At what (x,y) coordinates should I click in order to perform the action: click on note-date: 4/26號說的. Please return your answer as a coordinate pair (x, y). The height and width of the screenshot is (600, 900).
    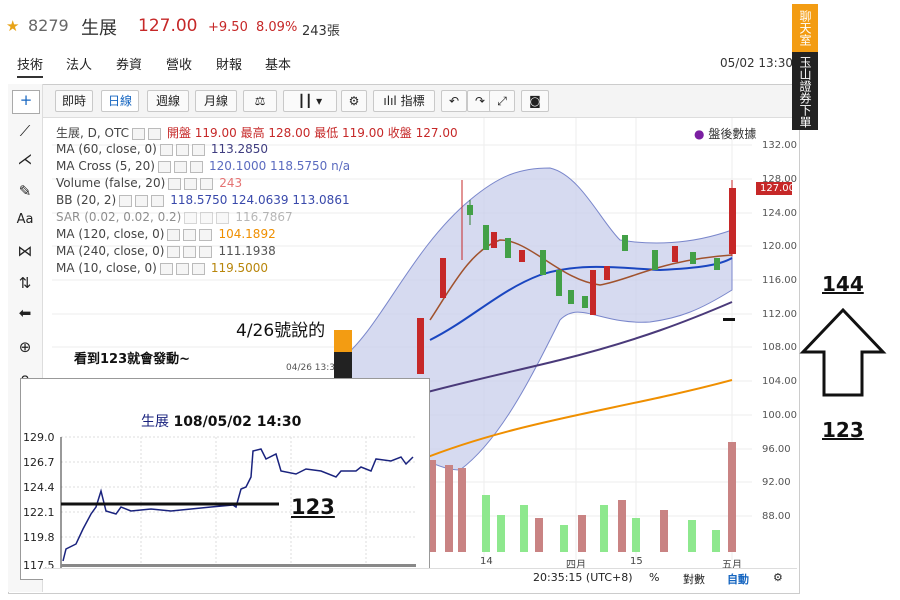
    Looking at the image, I should click on (281, 331).